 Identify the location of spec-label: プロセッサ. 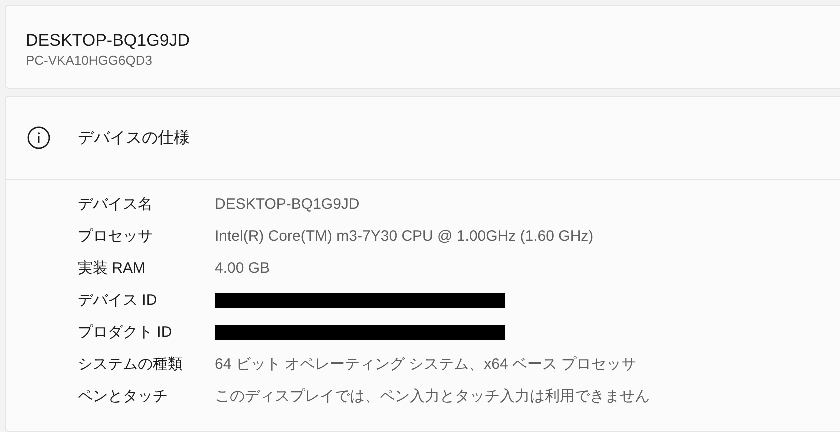
(116, 236).